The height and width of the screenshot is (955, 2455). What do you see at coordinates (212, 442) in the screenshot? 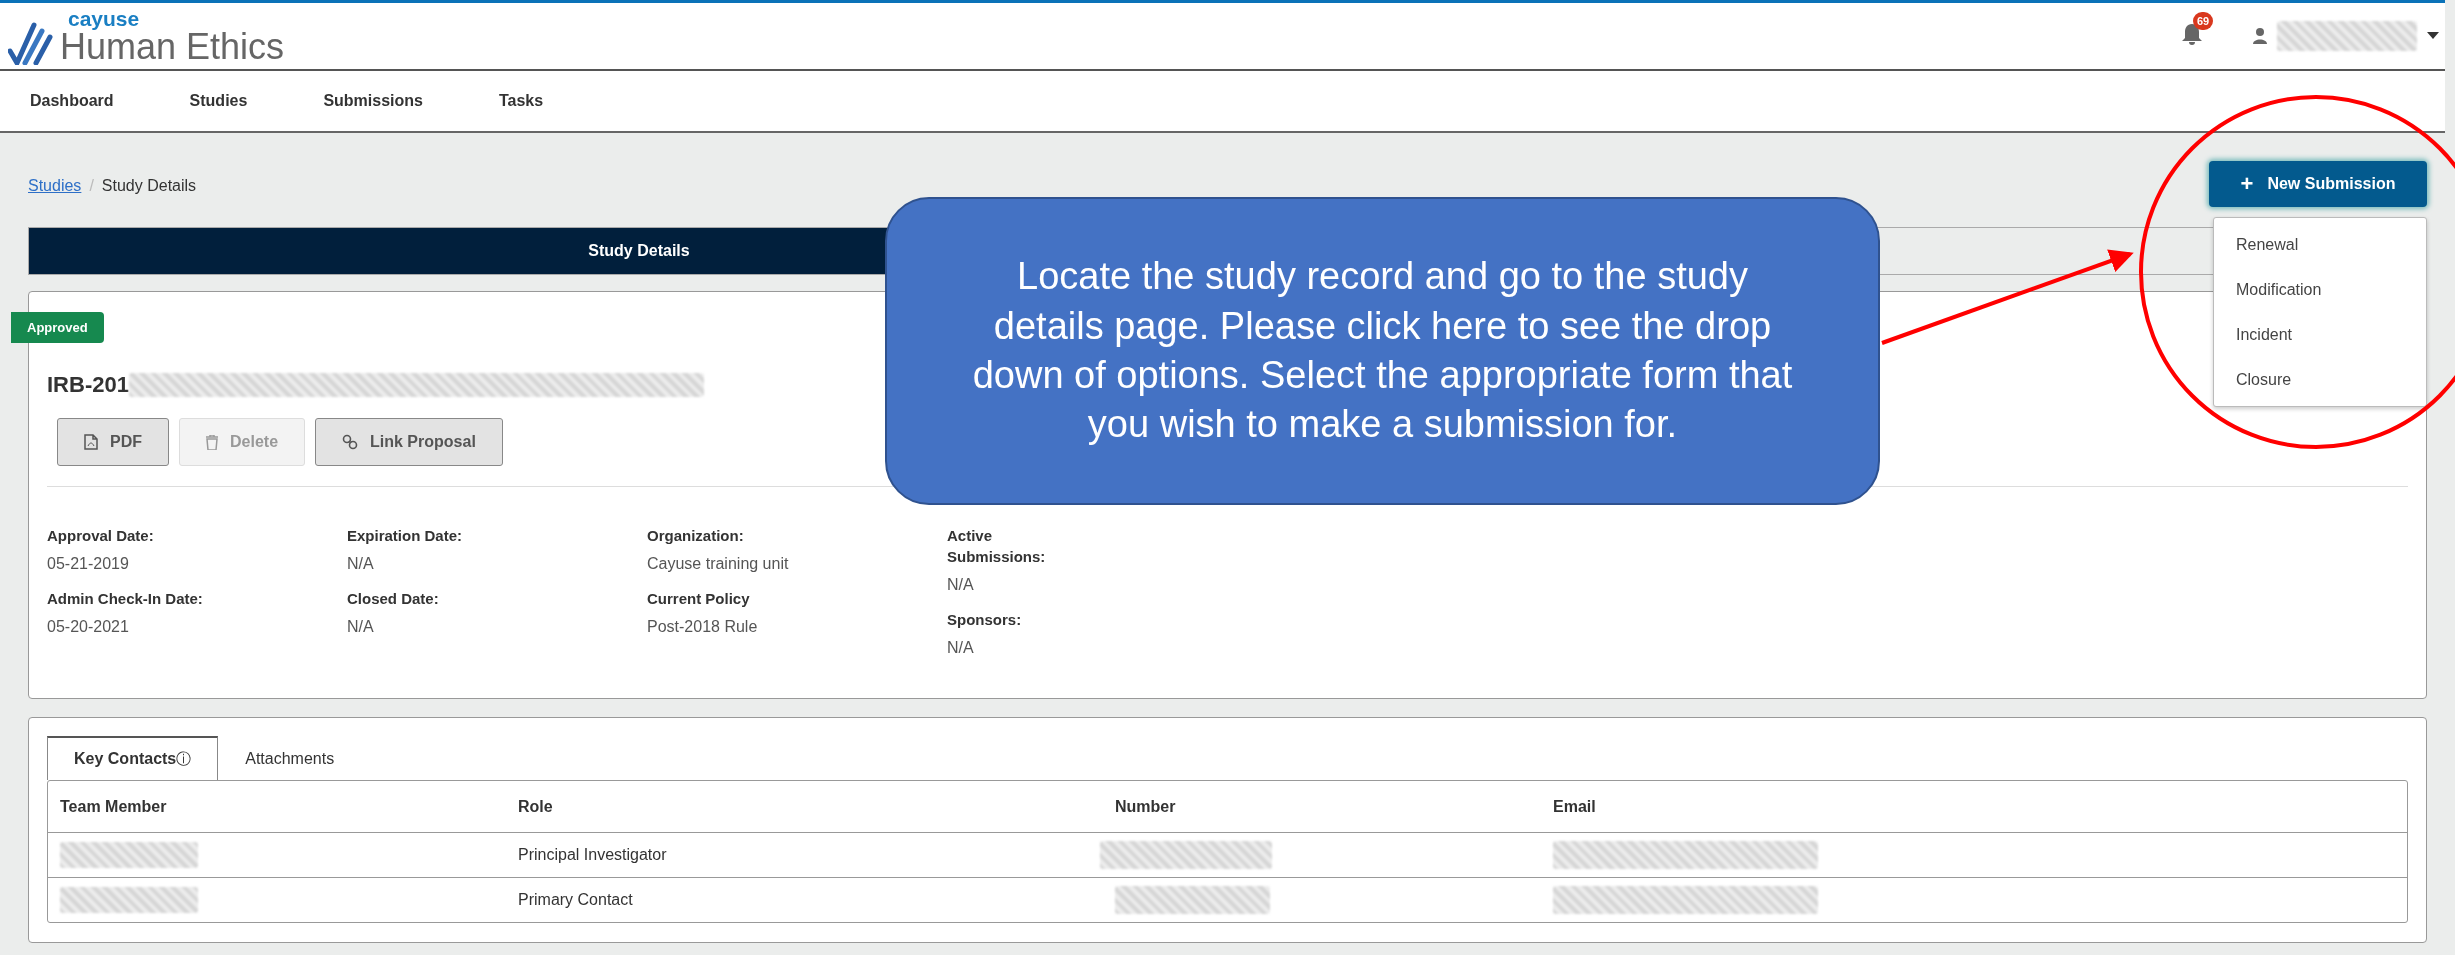
I see `trash-icon` at bounding box center [212, 442].